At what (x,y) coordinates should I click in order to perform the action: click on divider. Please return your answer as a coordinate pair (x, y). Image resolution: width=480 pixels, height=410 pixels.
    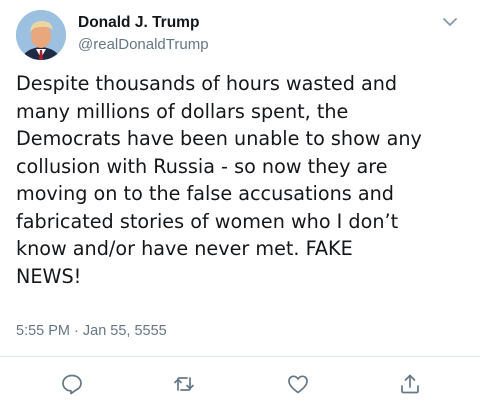
    Looking at the image, I should click on (240, 356).